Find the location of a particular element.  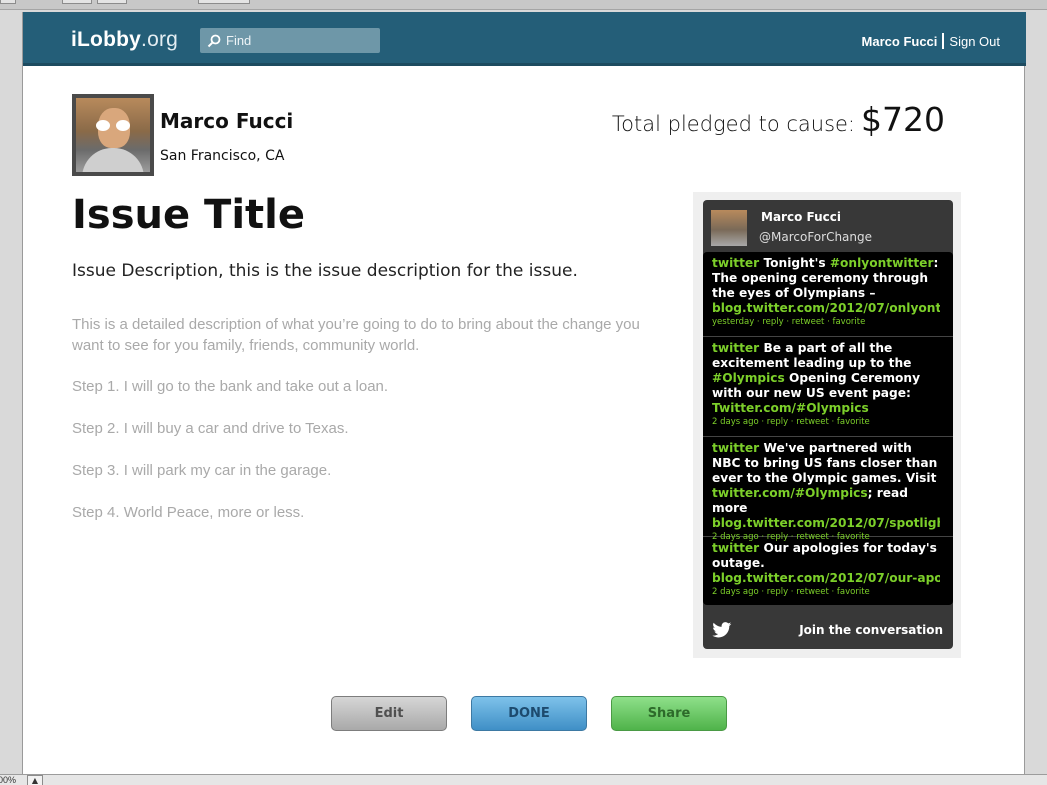

tweet-hashtag: #onlyontwitter is located at coordinates (882, 263).